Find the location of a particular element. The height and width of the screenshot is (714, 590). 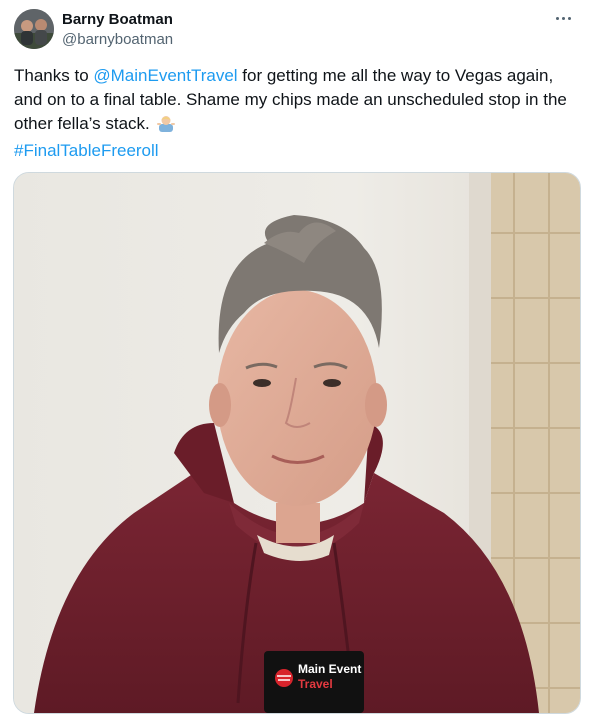

badge-line-1: Main Event is located at coordinates (329, 669).